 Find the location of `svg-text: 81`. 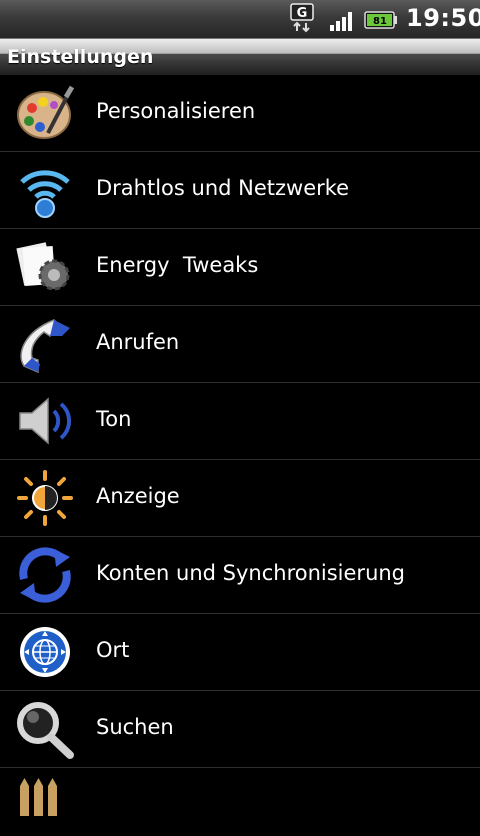

svg-text: 81 is located at coordinates (380, 21).